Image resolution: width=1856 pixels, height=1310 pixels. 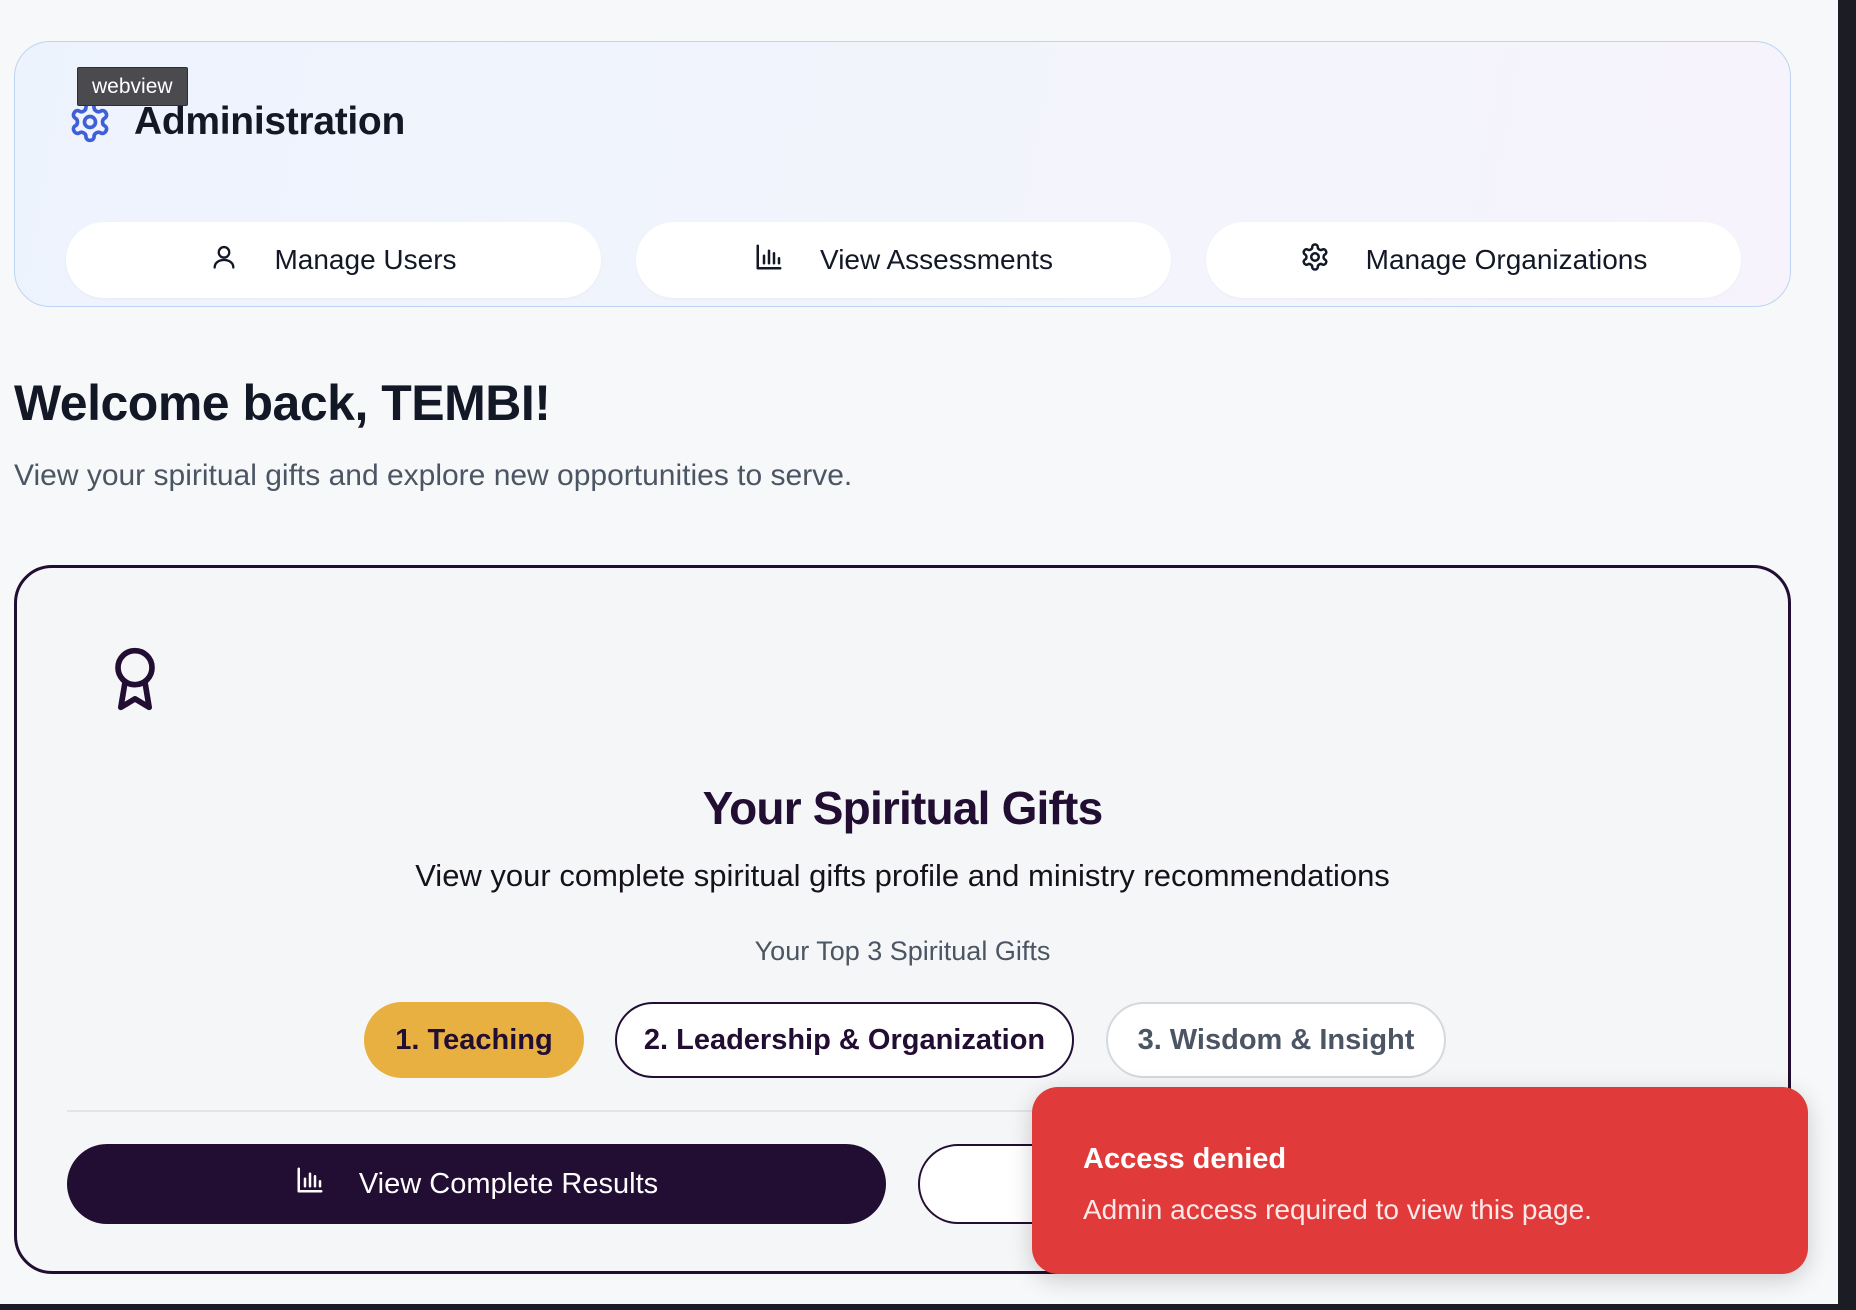 What do you see at coordinates (365, 259) in the screenshot?
I see `manage-users-label: Manage Users` at bounding box center [365, 259].